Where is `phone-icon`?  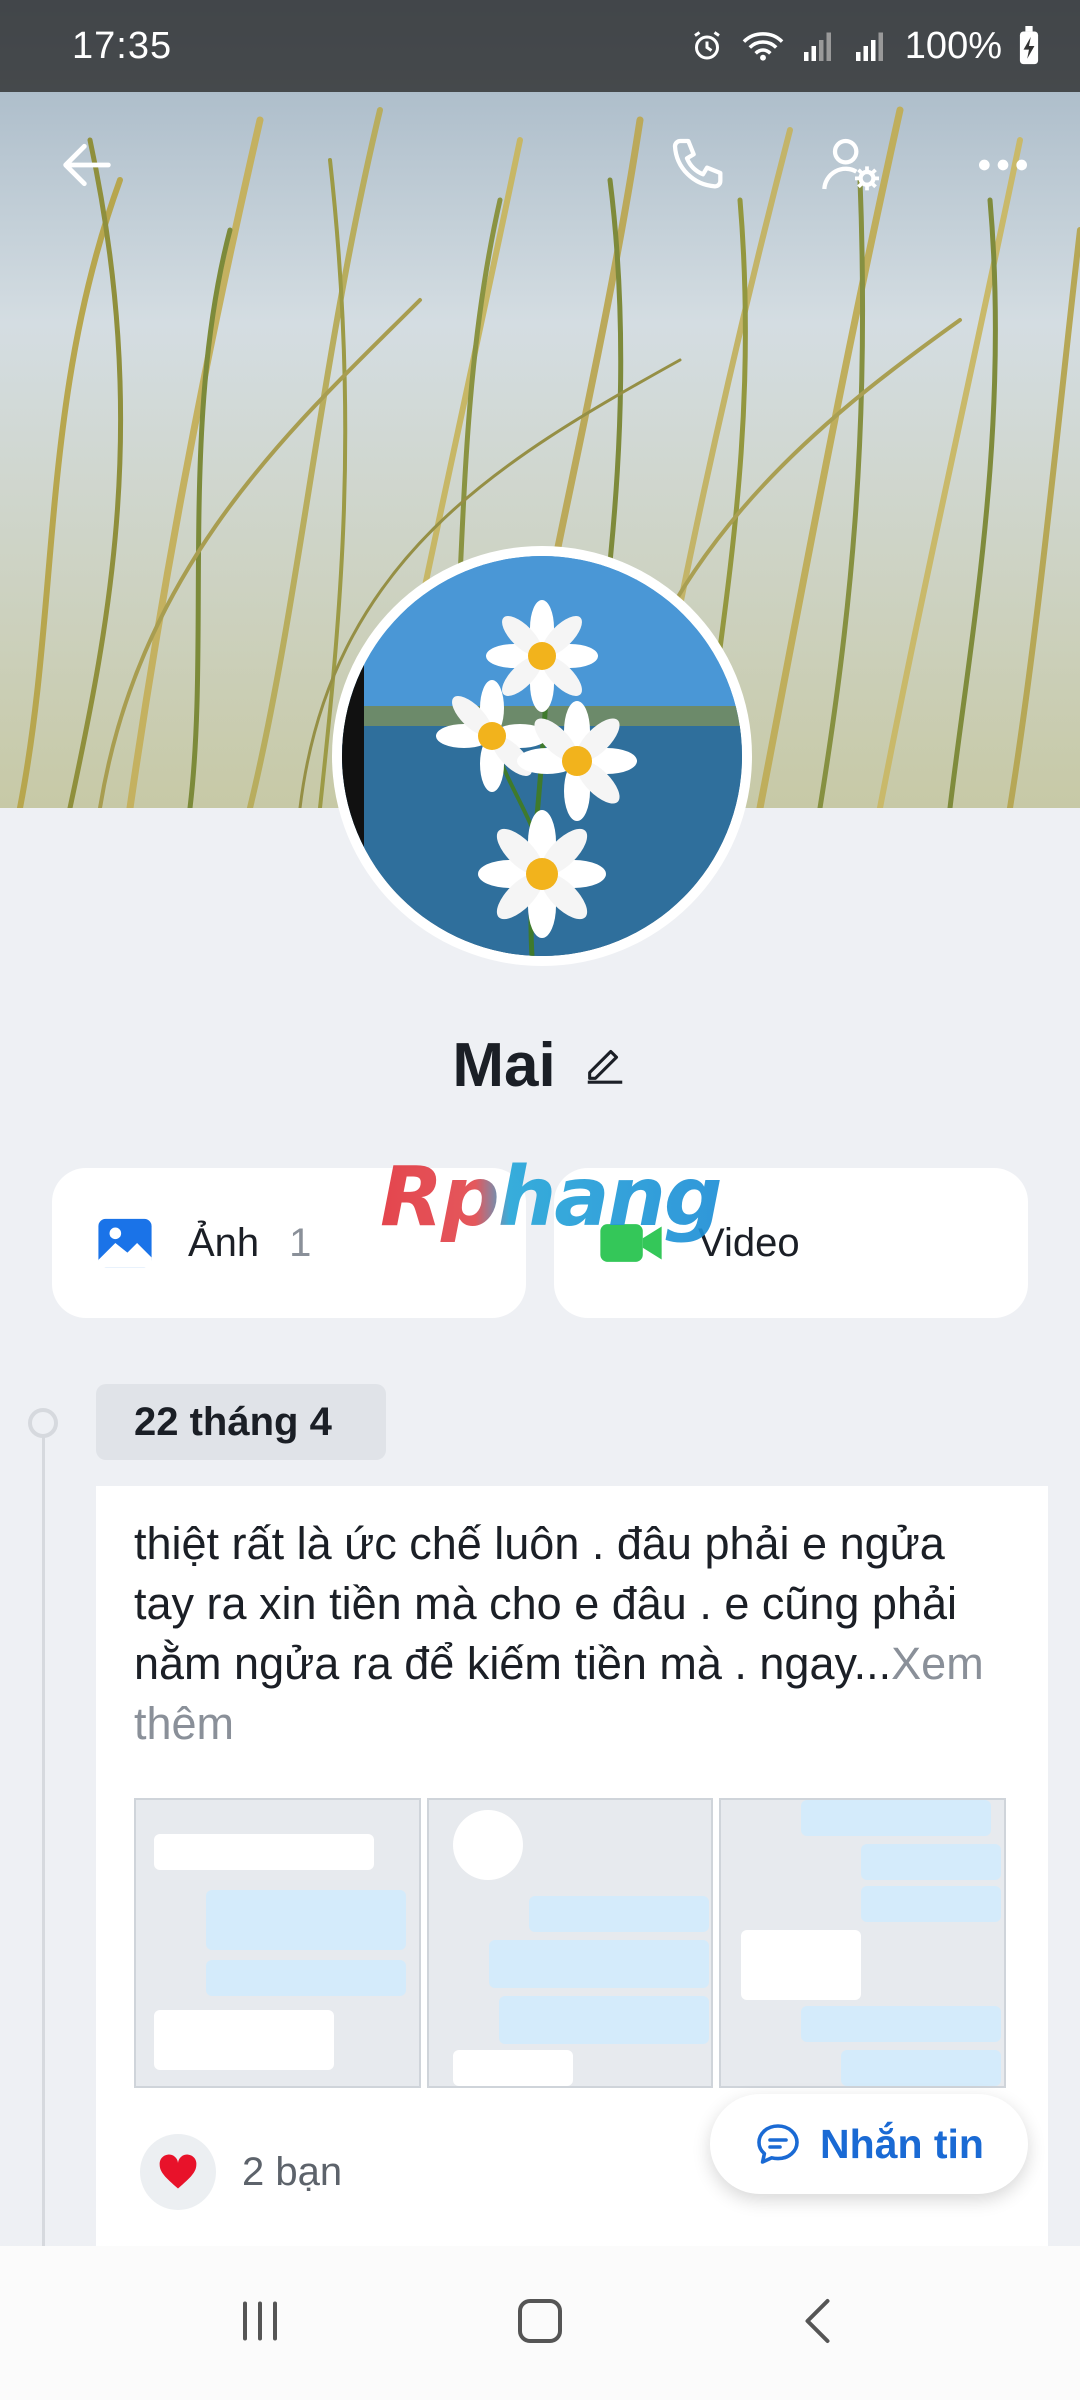
phone-icon is located at coordinates (697, 163).